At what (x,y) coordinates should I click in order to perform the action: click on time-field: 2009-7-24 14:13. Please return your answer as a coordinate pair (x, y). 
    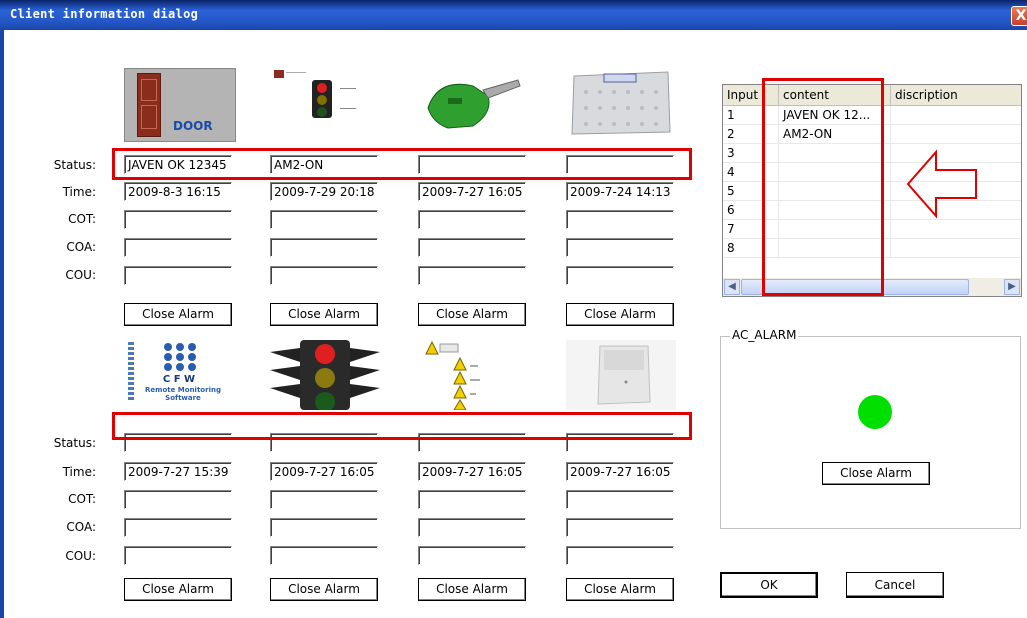
    Looking at the image, I should click on (620, 191).